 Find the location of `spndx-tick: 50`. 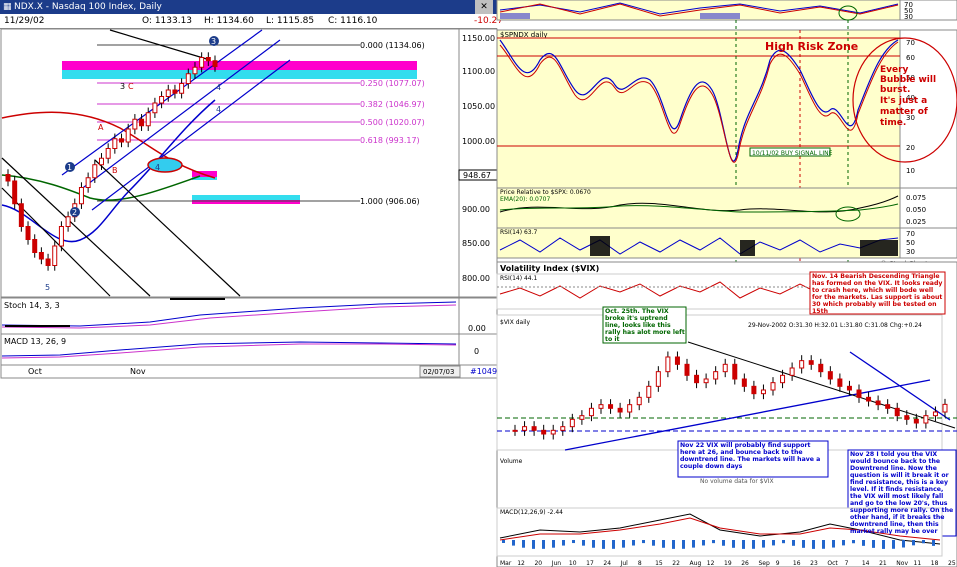

spndx-tick: 50 is located at coordinates (910, 78).